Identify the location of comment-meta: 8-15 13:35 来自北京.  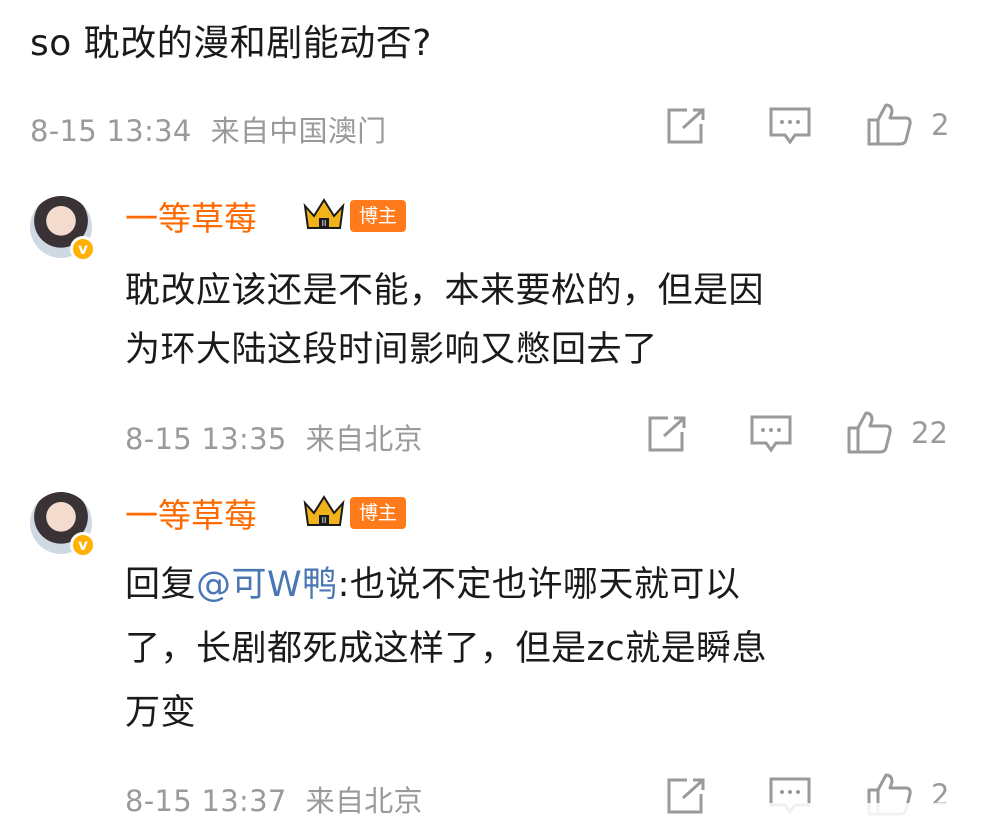
(274, 437).